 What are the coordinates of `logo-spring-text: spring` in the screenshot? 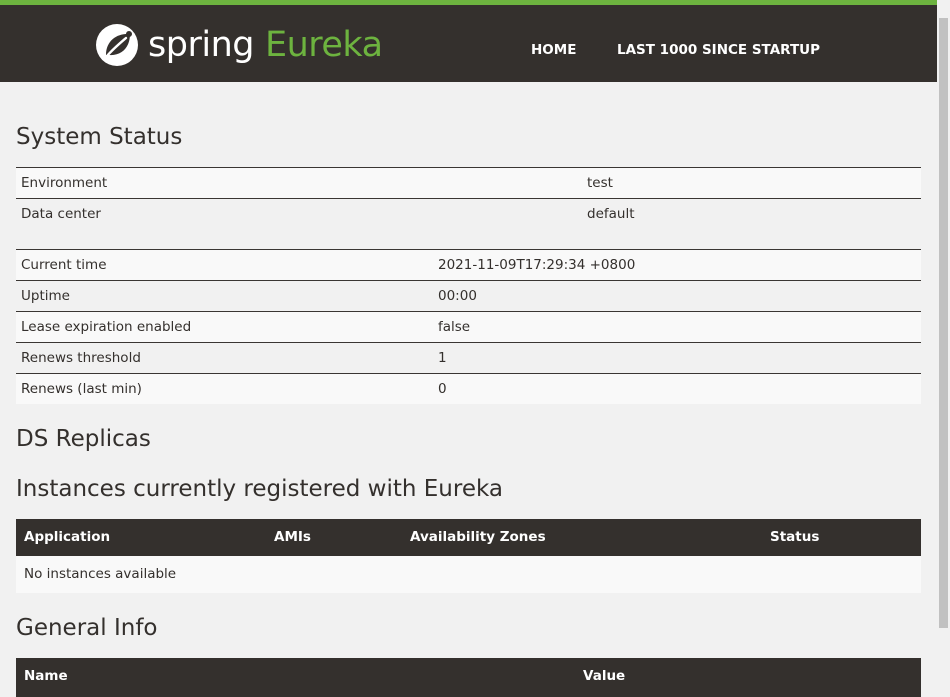 It's located at (201, 44).